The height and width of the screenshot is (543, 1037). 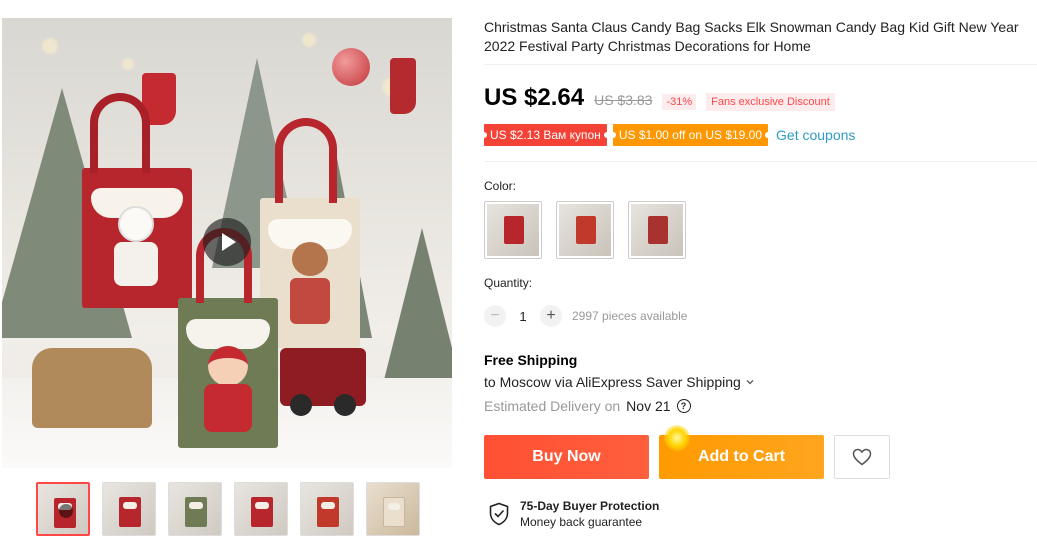 I want to click on quantity-value: 1, so click(x=523, y=316).